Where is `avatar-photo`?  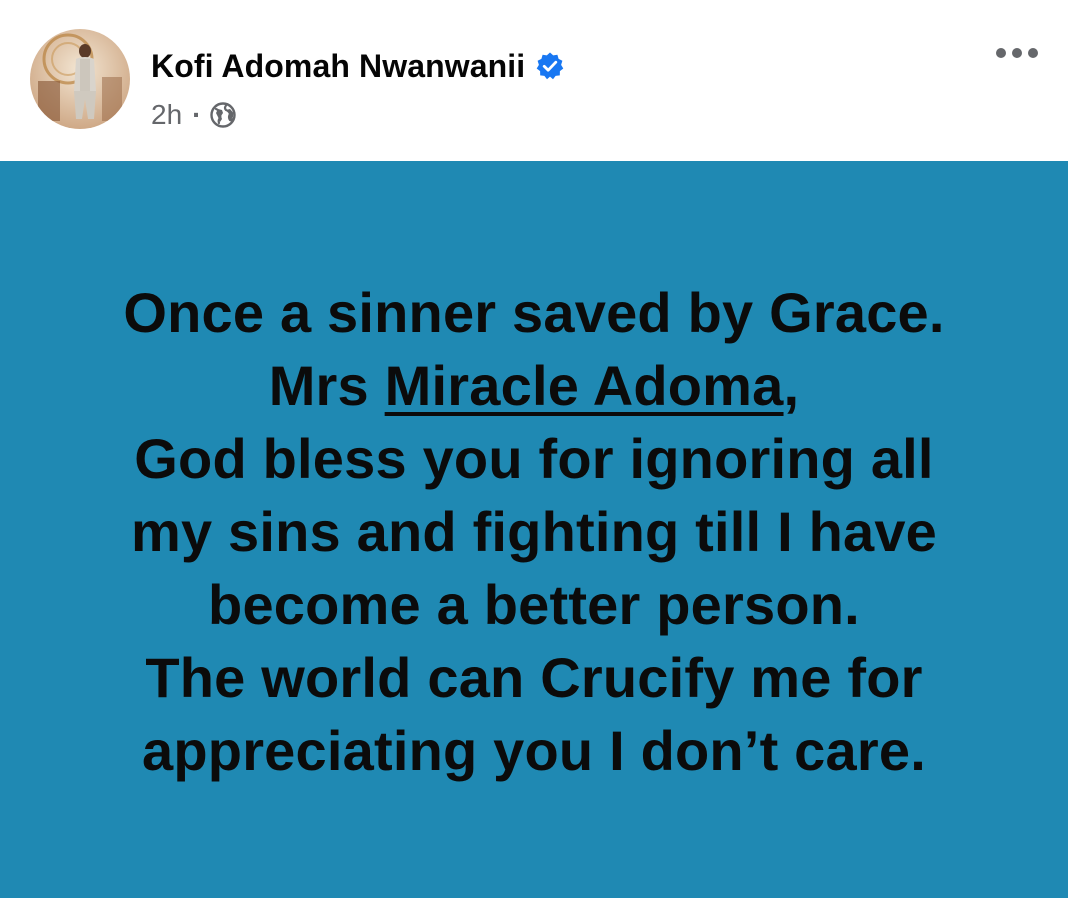
avatar-photo is located at coordinates (80, 79).